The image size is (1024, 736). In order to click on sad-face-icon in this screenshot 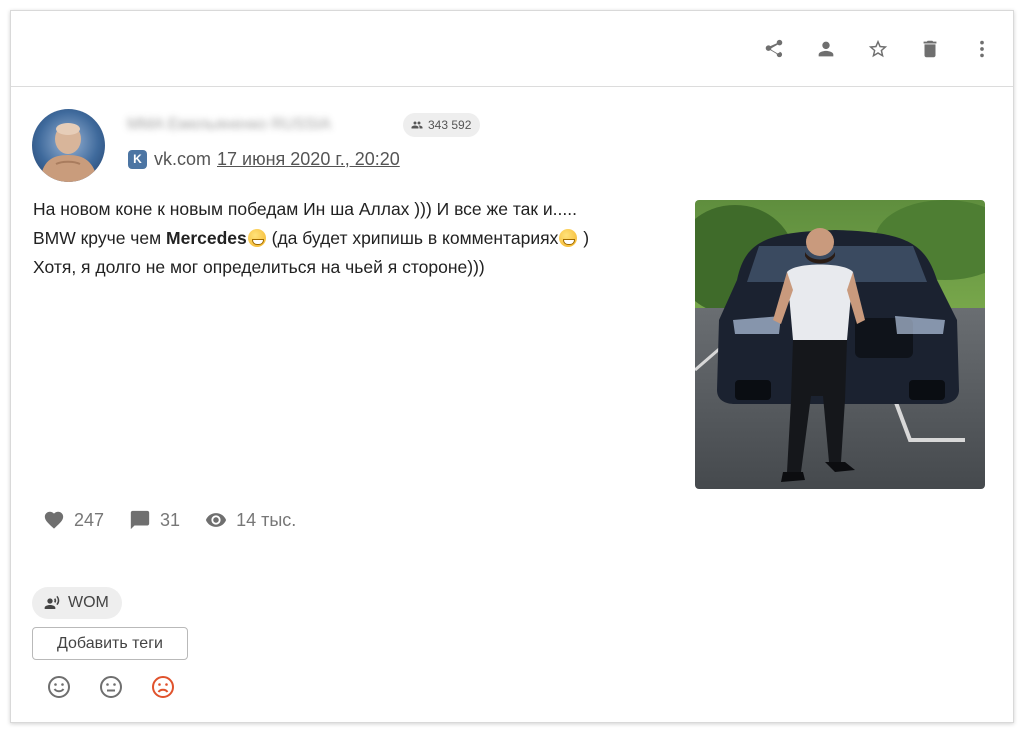, I will do `click(163, 687)`.